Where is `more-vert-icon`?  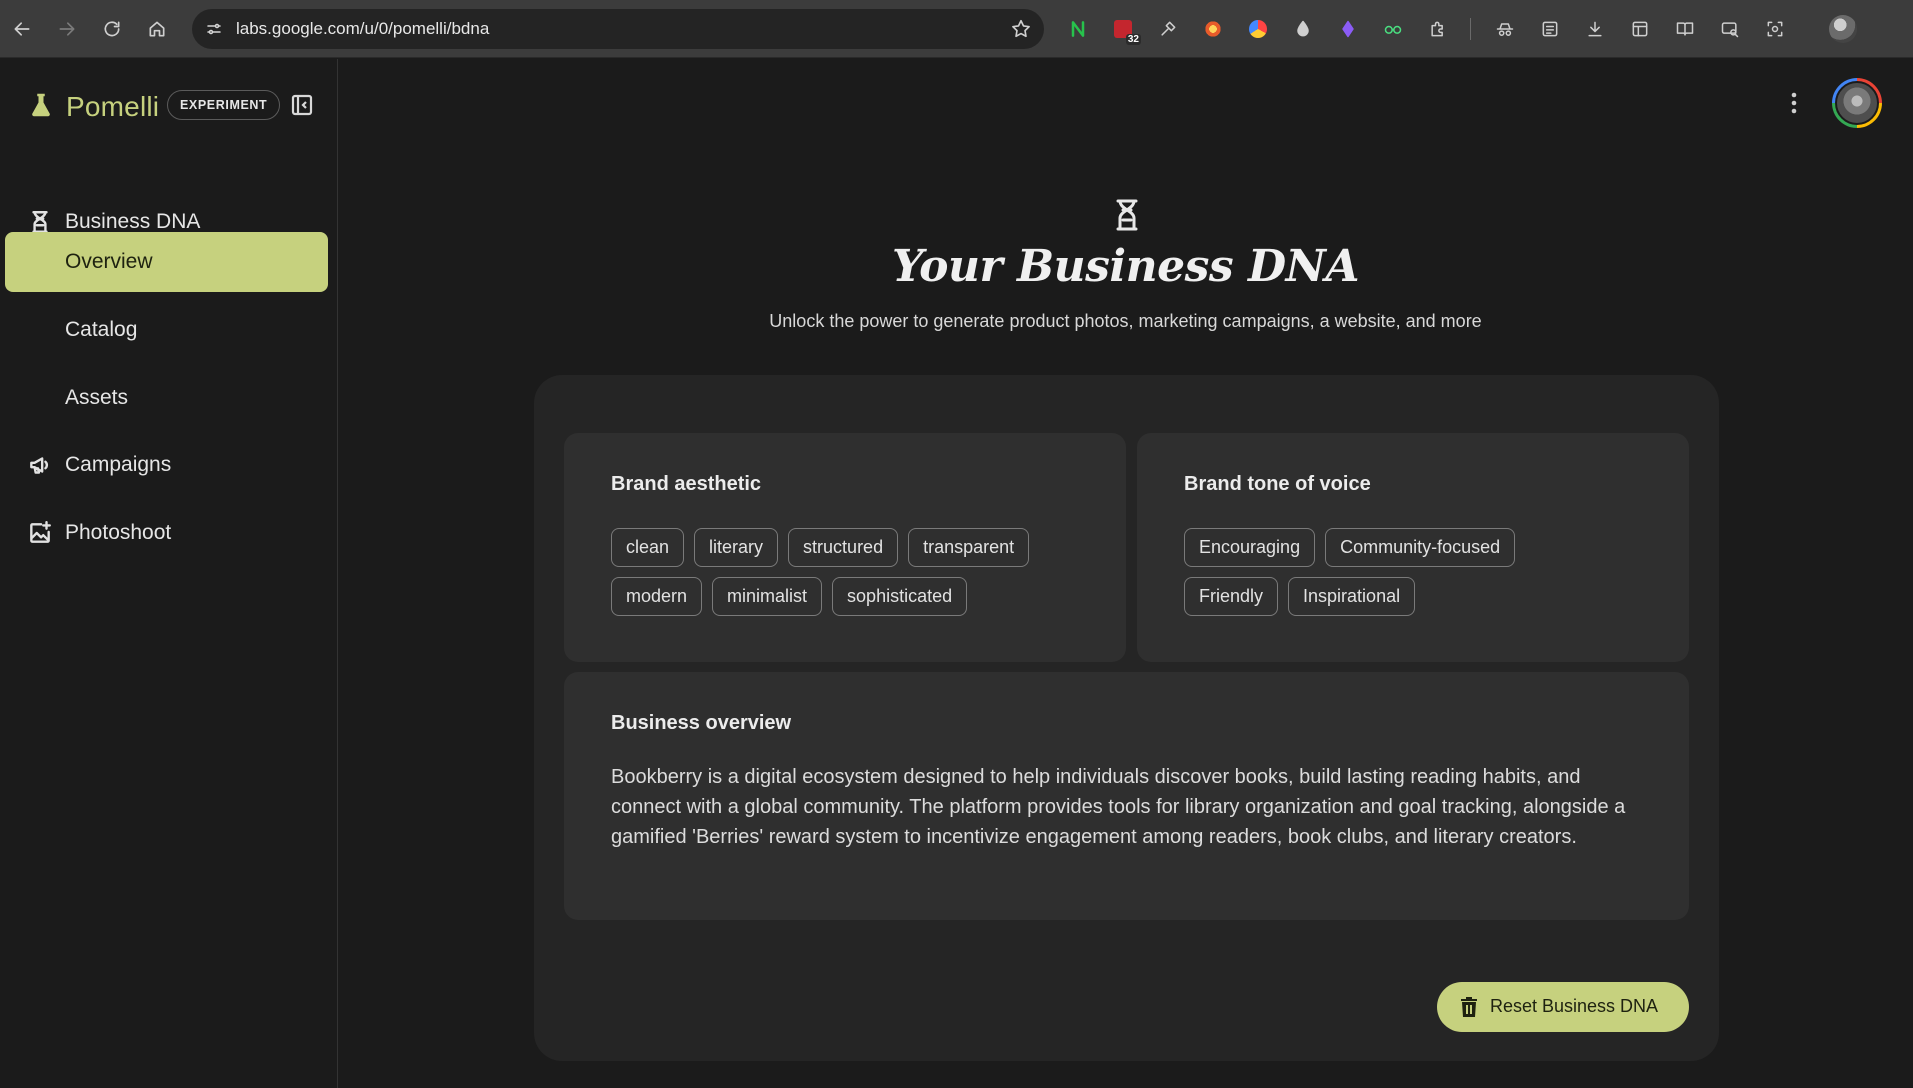
more-vert-icon is located at coordinates (1794, 103).